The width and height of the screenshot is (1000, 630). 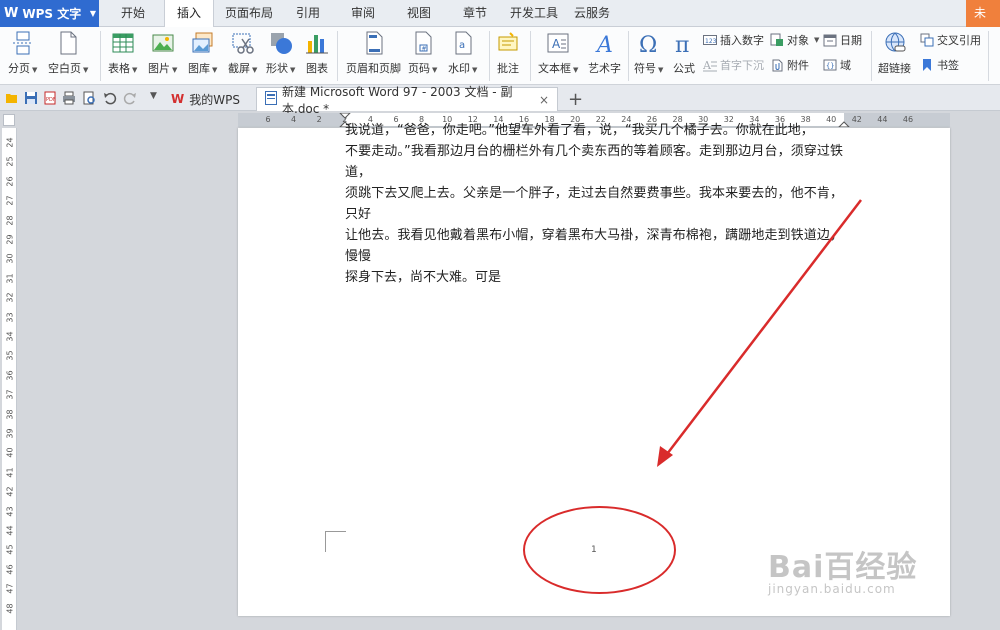 What do you see at coordinates (110, 98) in the screenshot?
I see `undo-icon` at bounding box center [110, 98].